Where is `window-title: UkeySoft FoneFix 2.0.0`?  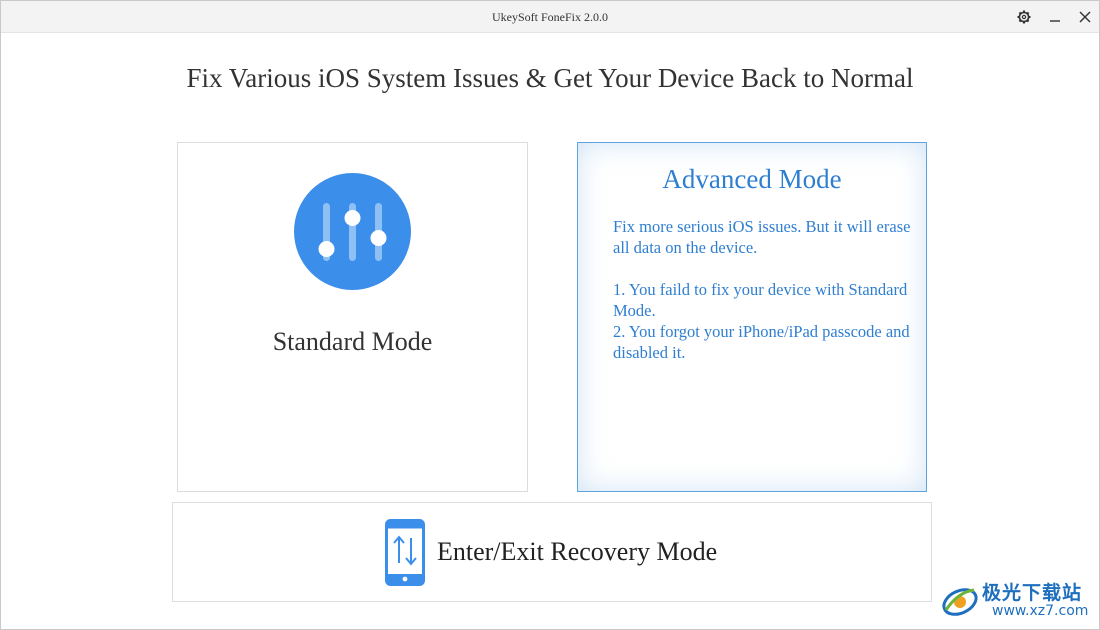 window-title: UkeySoft FoneFix 2.0.0 is located at coordinates (549, 17).